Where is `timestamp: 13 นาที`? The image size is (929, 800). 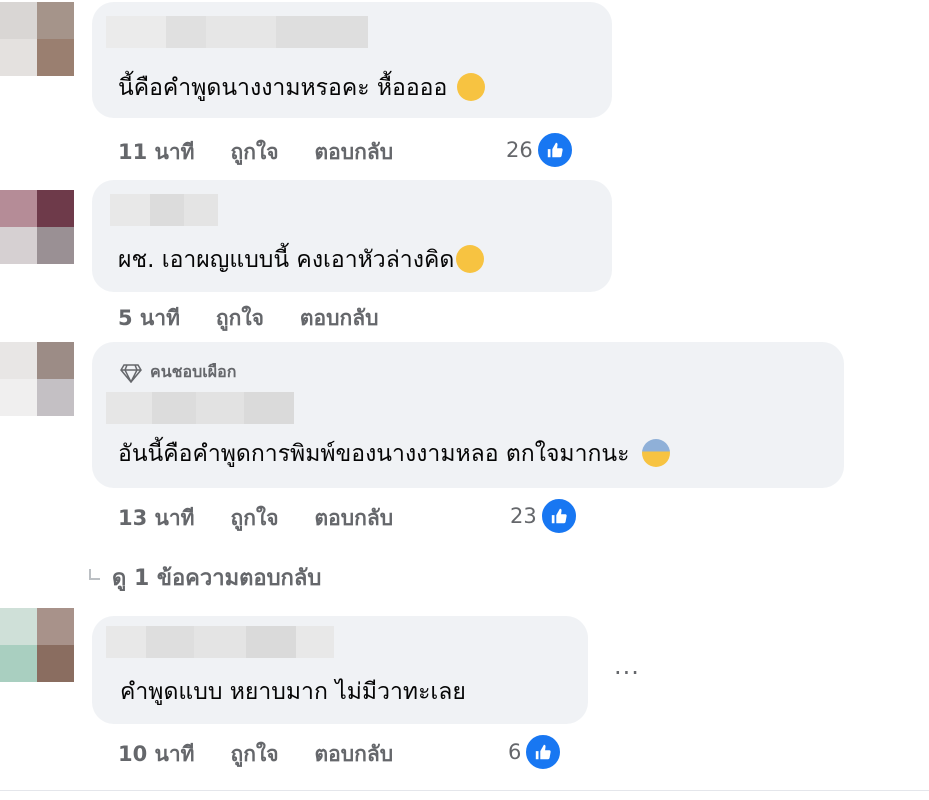 timestamp: 13 นาที is located at coordinates (156, 518).